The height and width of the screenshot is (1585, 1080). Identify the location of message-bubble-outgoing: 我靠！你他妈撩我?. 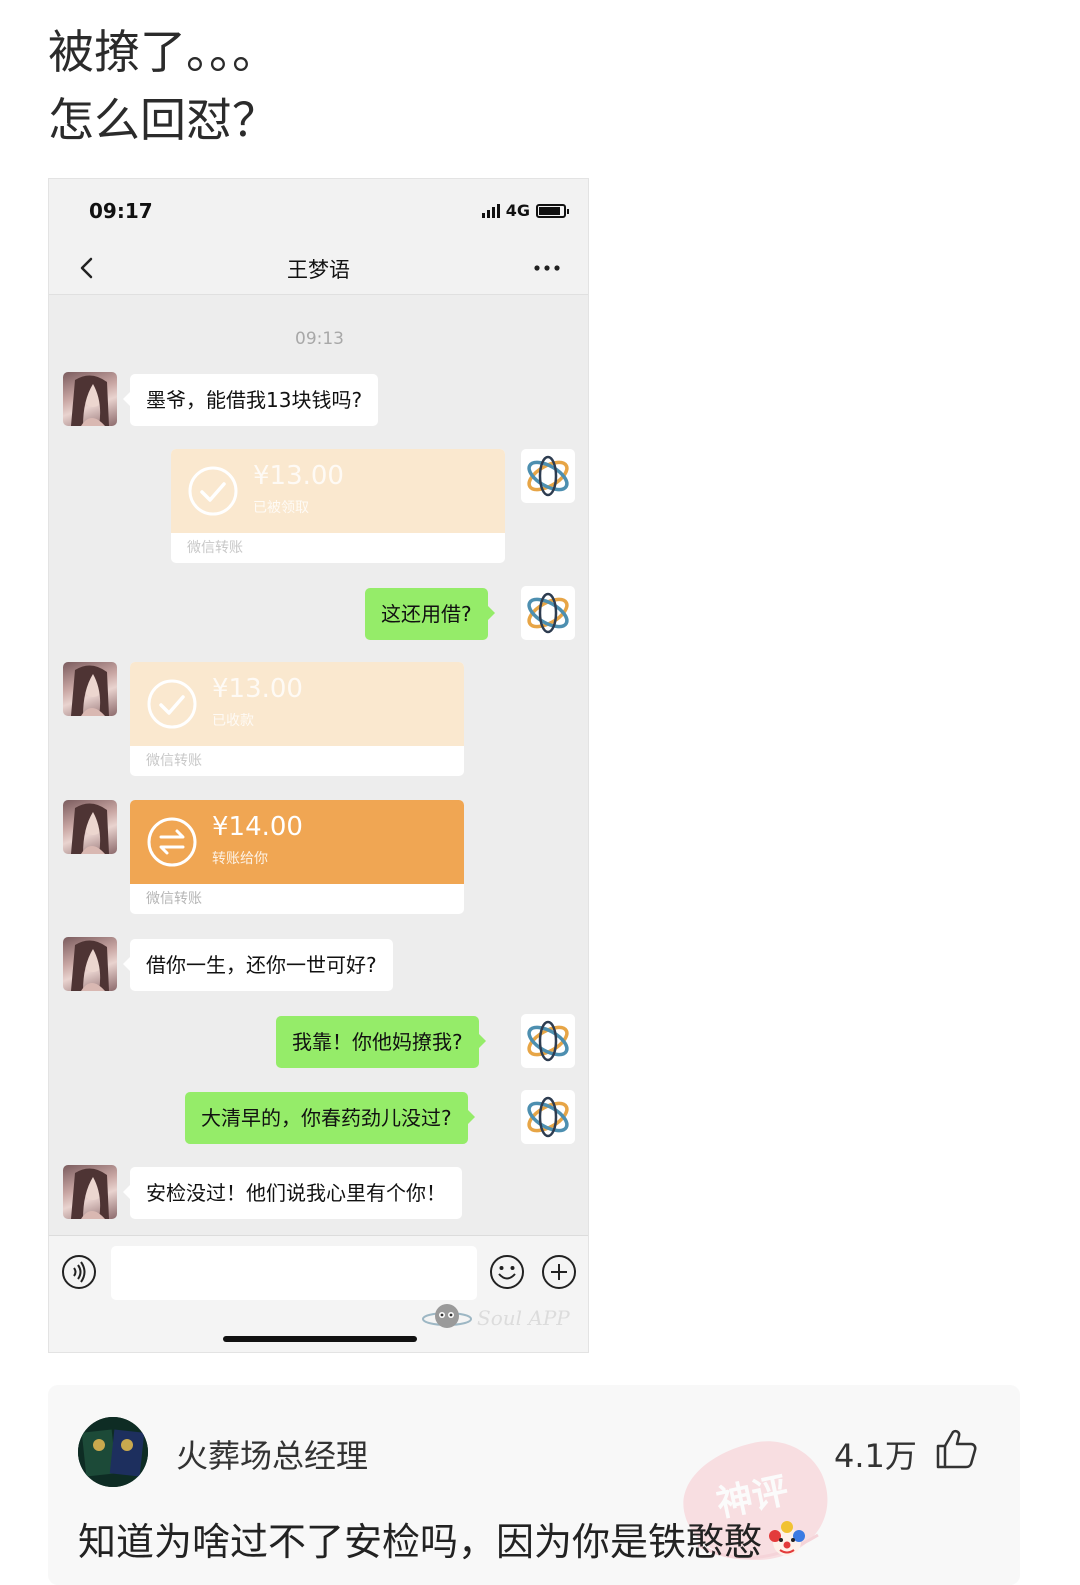
(381, 1042).